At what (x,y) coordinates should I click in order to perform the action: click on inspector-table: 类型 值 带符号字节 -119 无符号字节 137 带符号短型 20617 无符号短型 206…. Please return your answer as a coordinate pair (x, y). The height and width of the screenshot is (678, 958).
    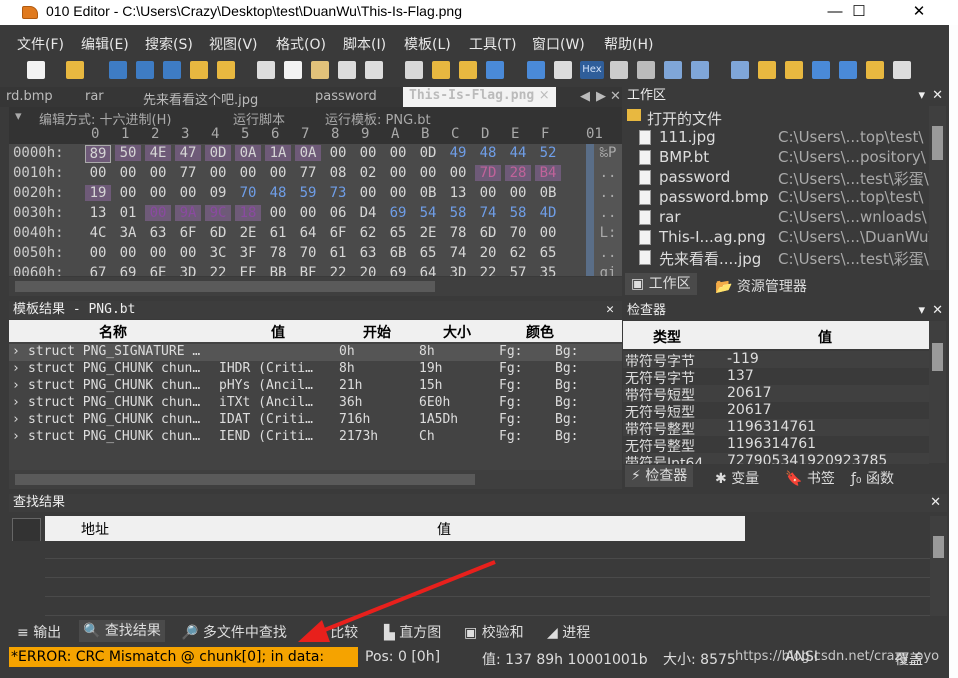
    Looking at the image, I should click on (786, 396).